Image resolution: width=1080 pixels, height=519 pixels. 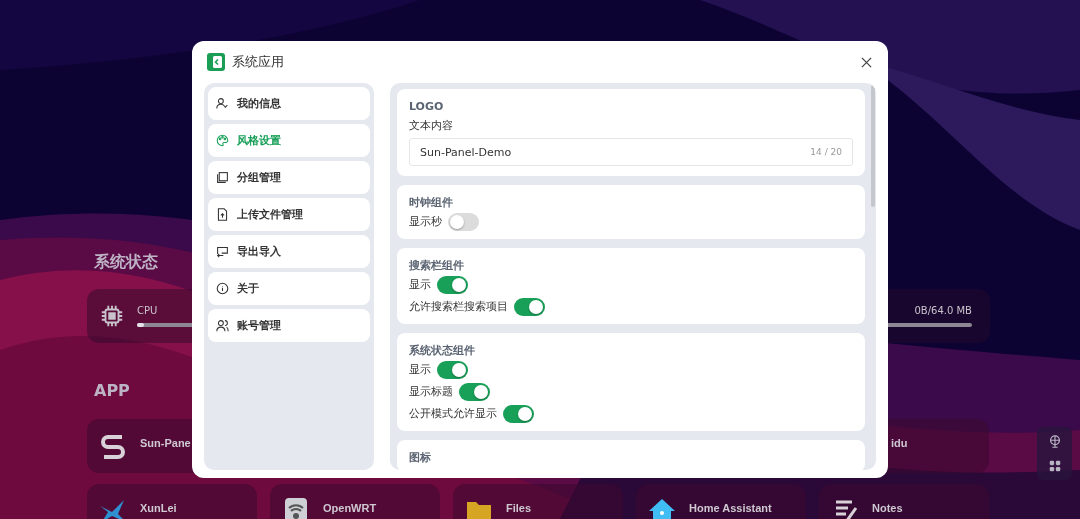 I want to click on card-title: 时钟组件, so click(x=431, y=203).